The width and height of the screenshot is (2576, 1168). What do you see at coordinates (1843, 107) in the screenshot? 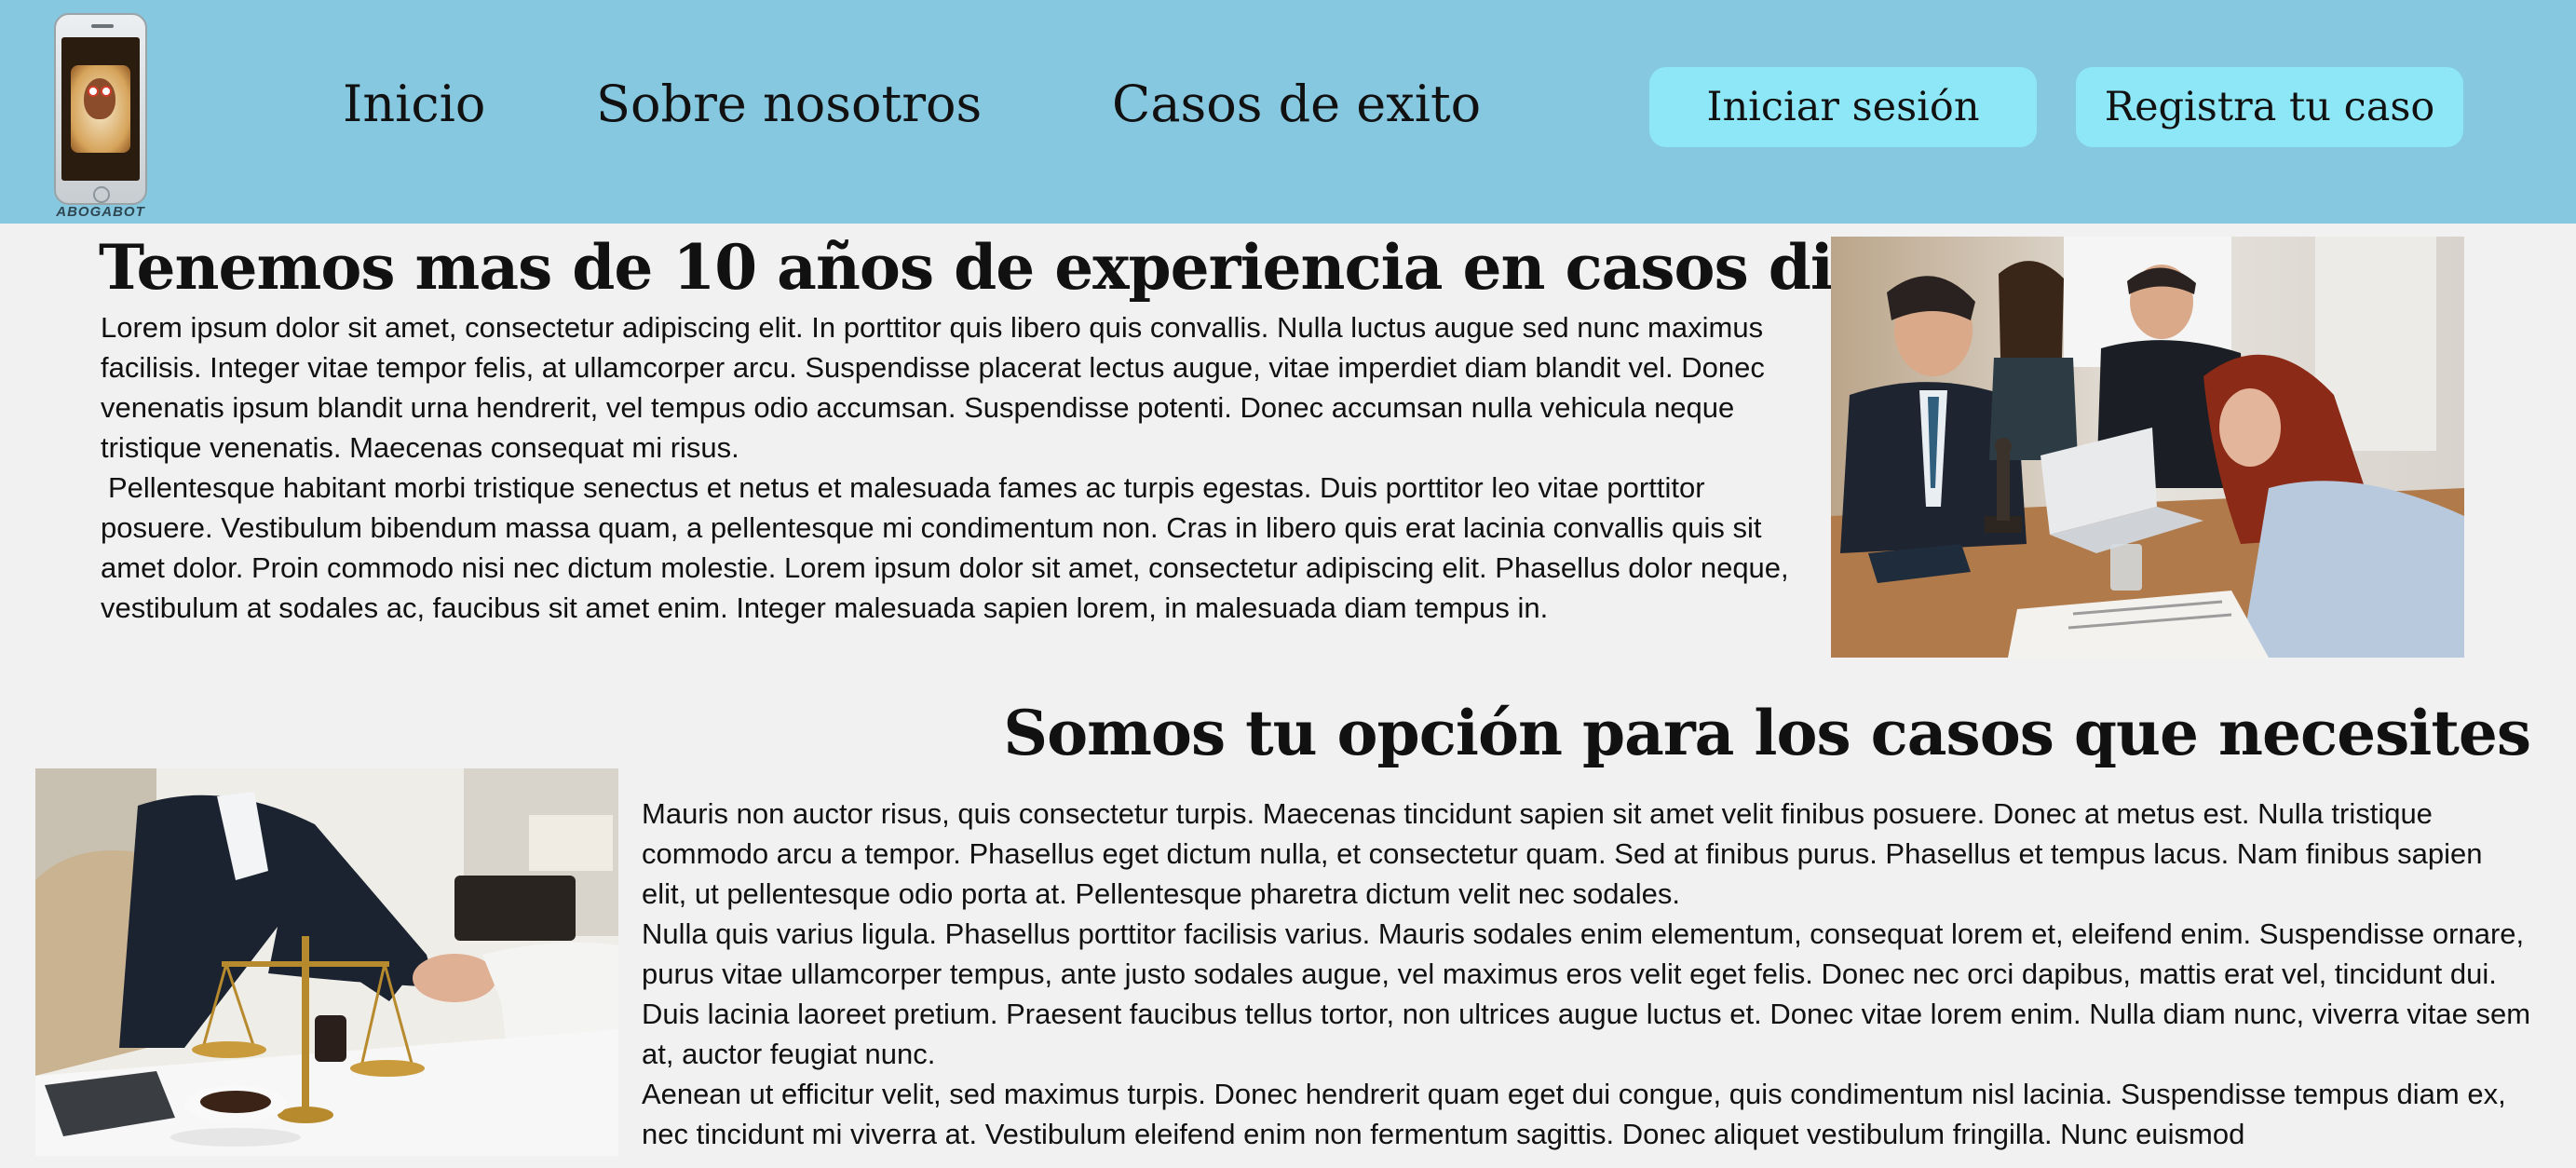
I see `login-button: Iniciar sesión` at bounding box center [1843, 107].